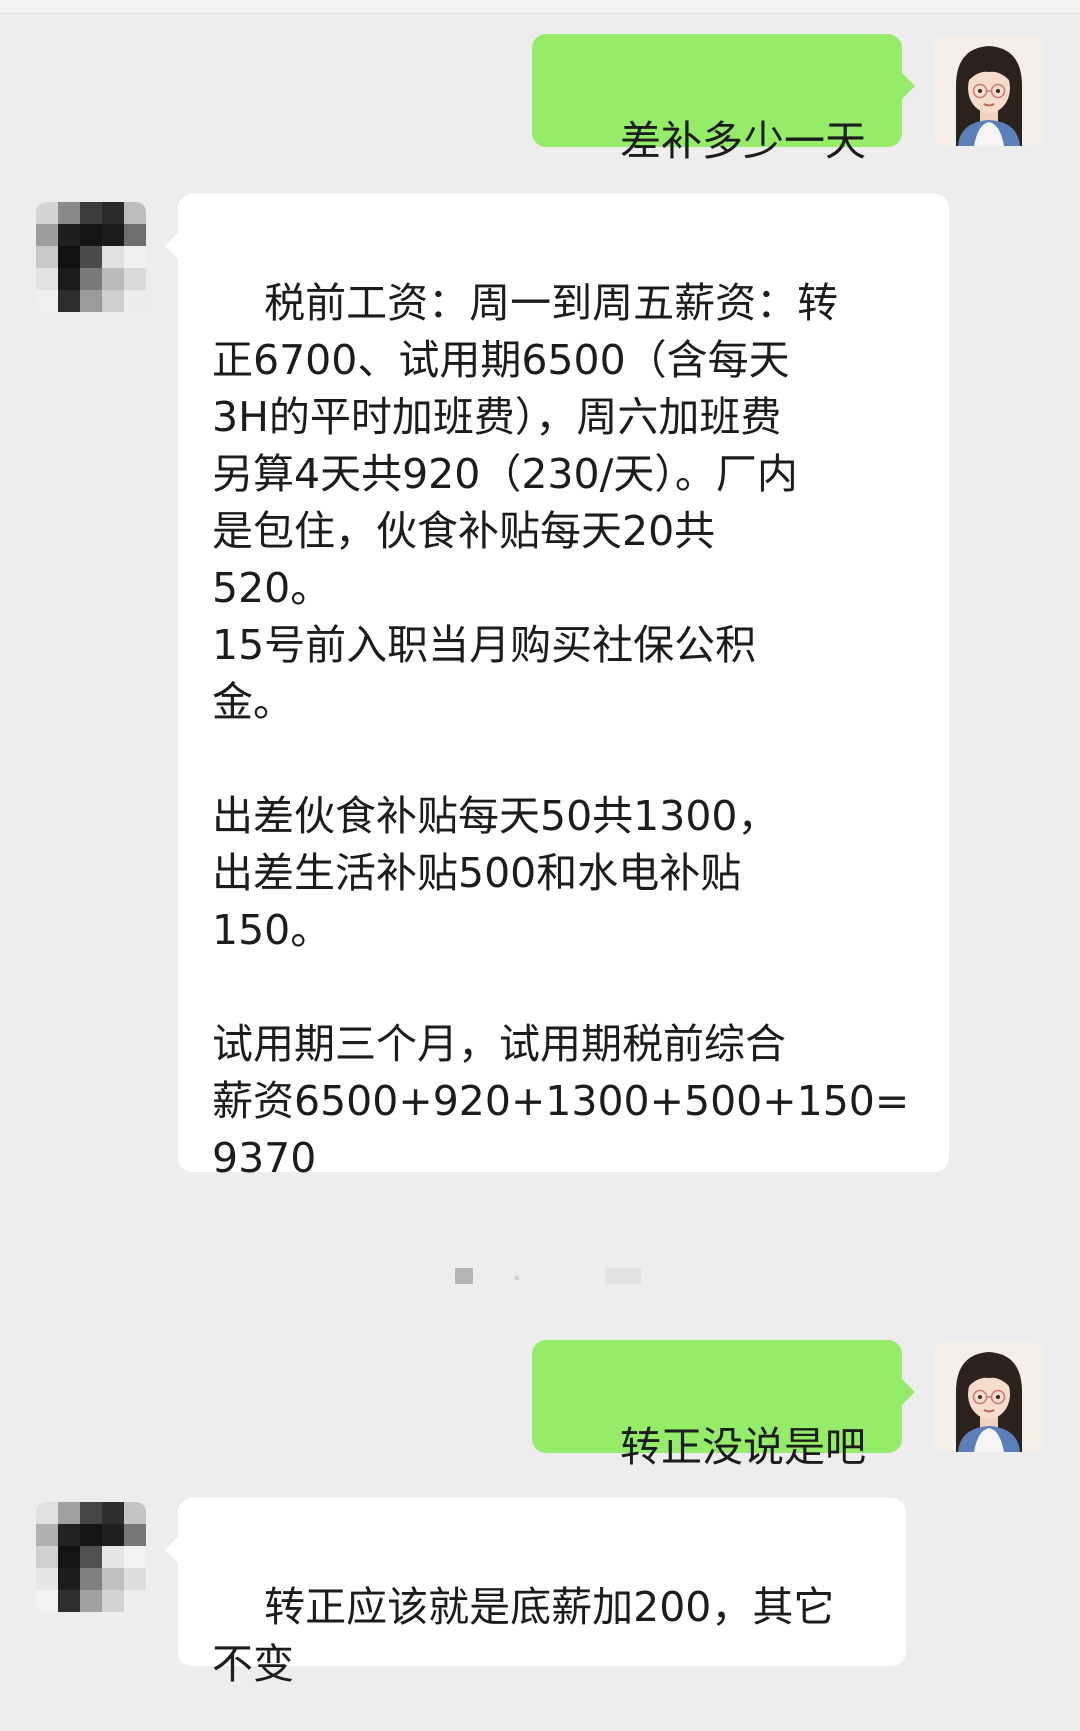  I want to click on other-message-bubble: 转正应该就是底薪加200，其它 不变, so click(535, 1593).